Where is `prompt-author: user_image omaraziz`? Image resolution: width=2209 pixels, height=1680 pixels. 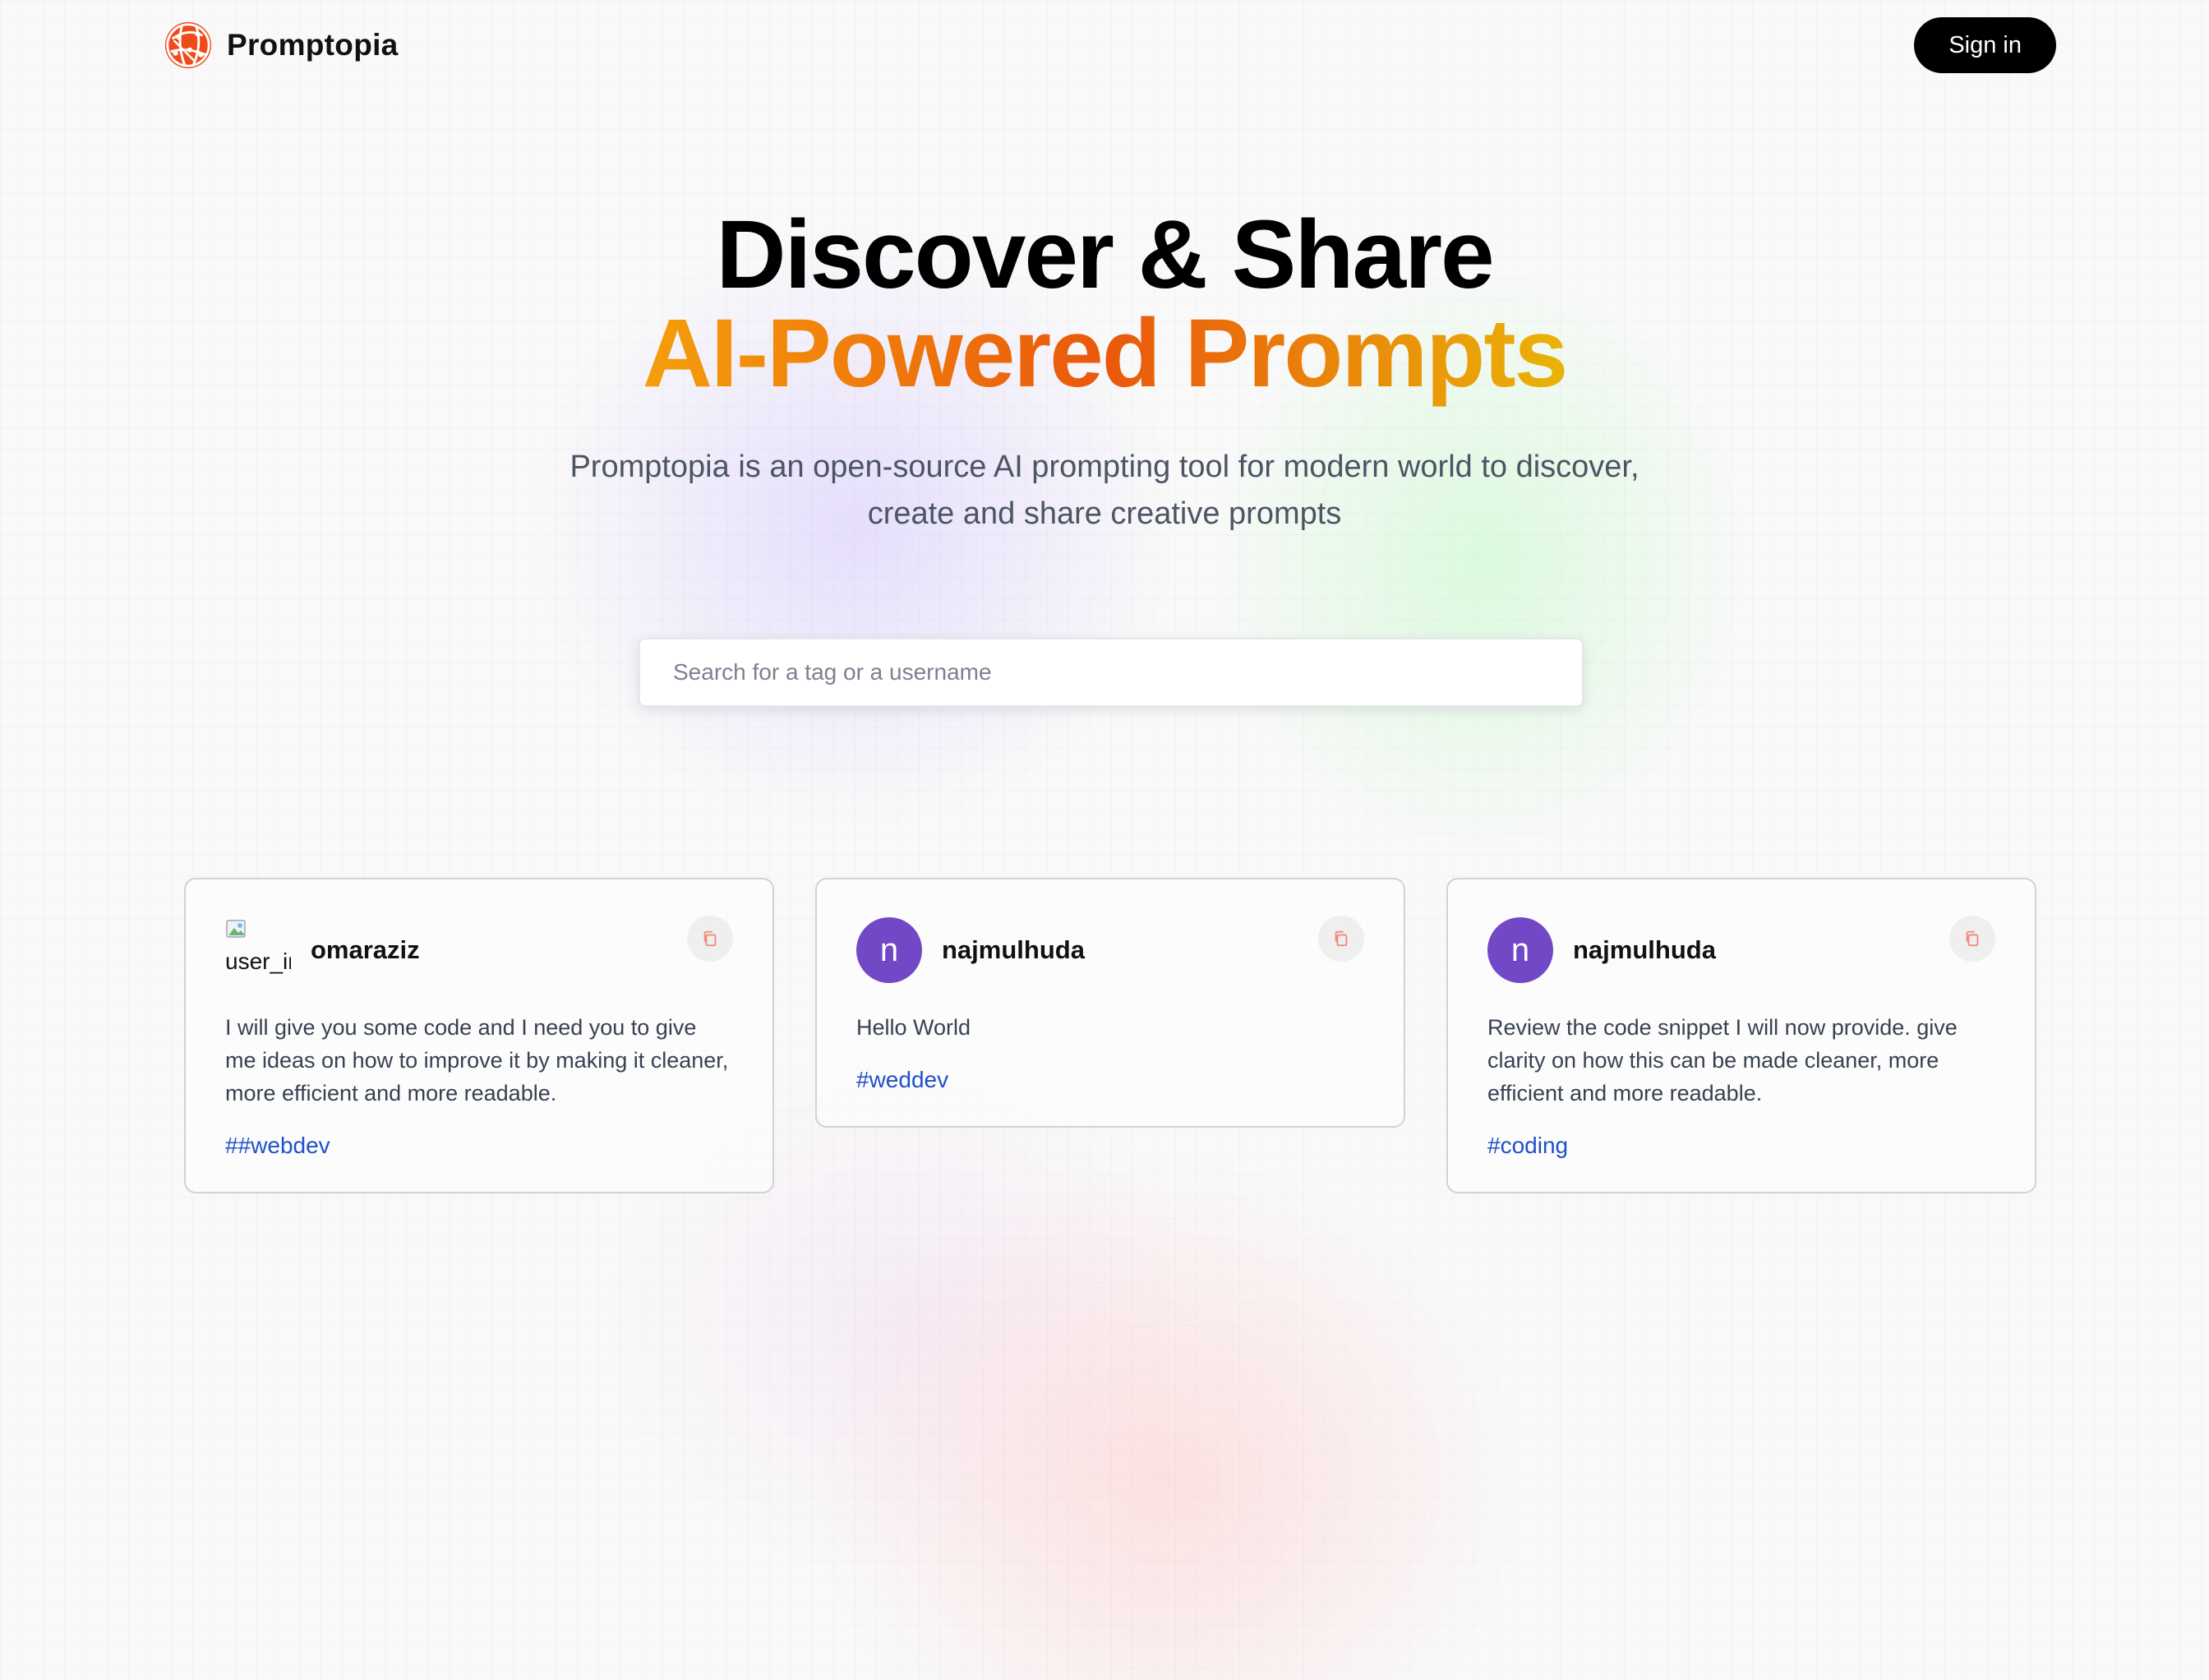
prompt-author: user_image omaraziz is located at coordinates (322, 950).